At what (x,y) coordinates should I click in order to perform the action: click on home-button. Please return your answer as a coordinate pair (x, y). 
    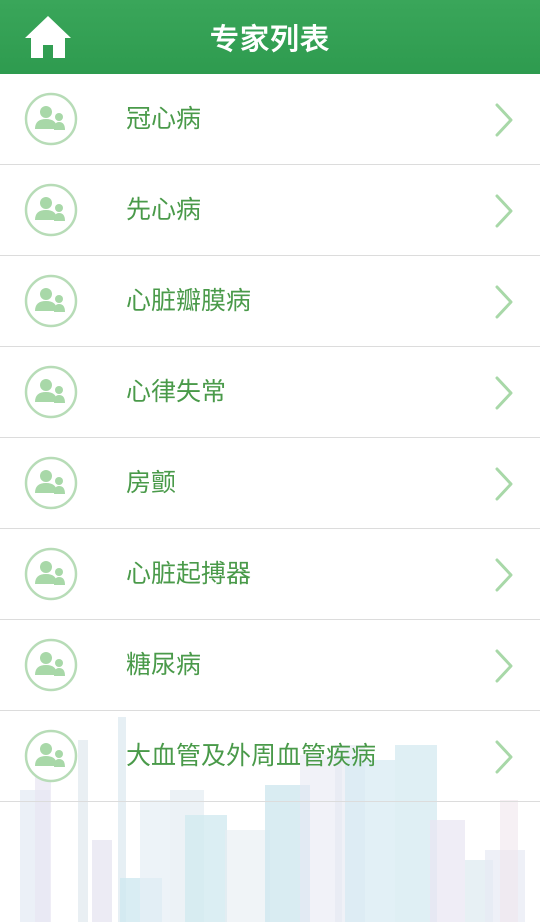
    Looking at the image, I should click on (48, 37).